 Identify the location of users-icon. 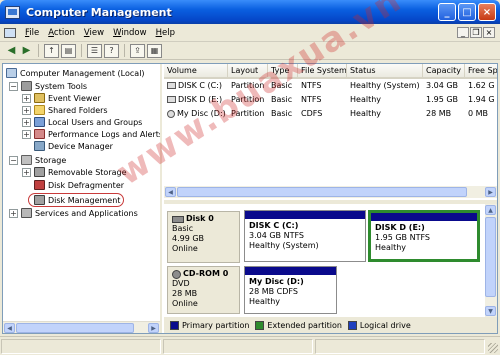
(39, 122).